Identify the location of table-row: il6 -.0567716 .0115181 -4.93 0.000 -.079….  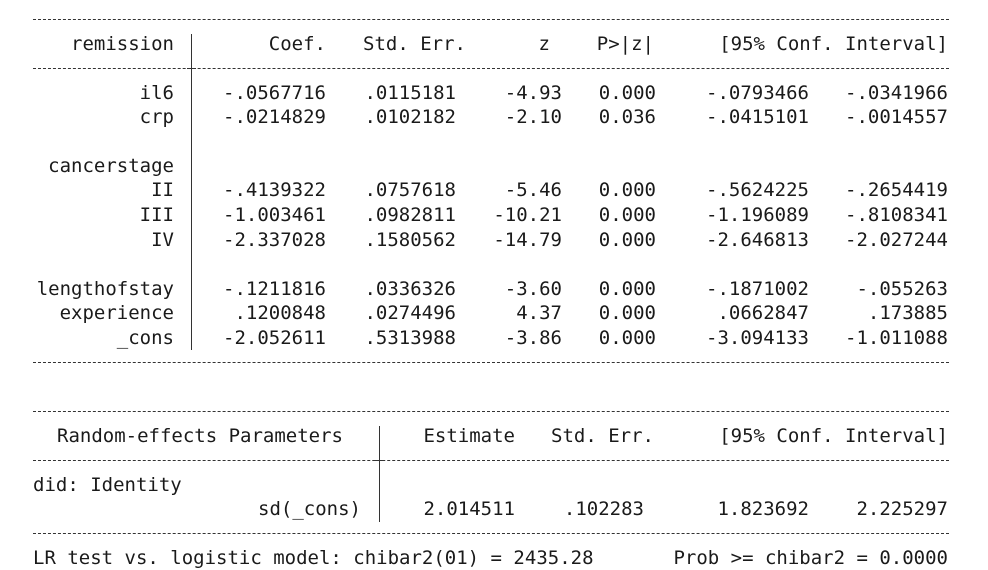
(494, 93).